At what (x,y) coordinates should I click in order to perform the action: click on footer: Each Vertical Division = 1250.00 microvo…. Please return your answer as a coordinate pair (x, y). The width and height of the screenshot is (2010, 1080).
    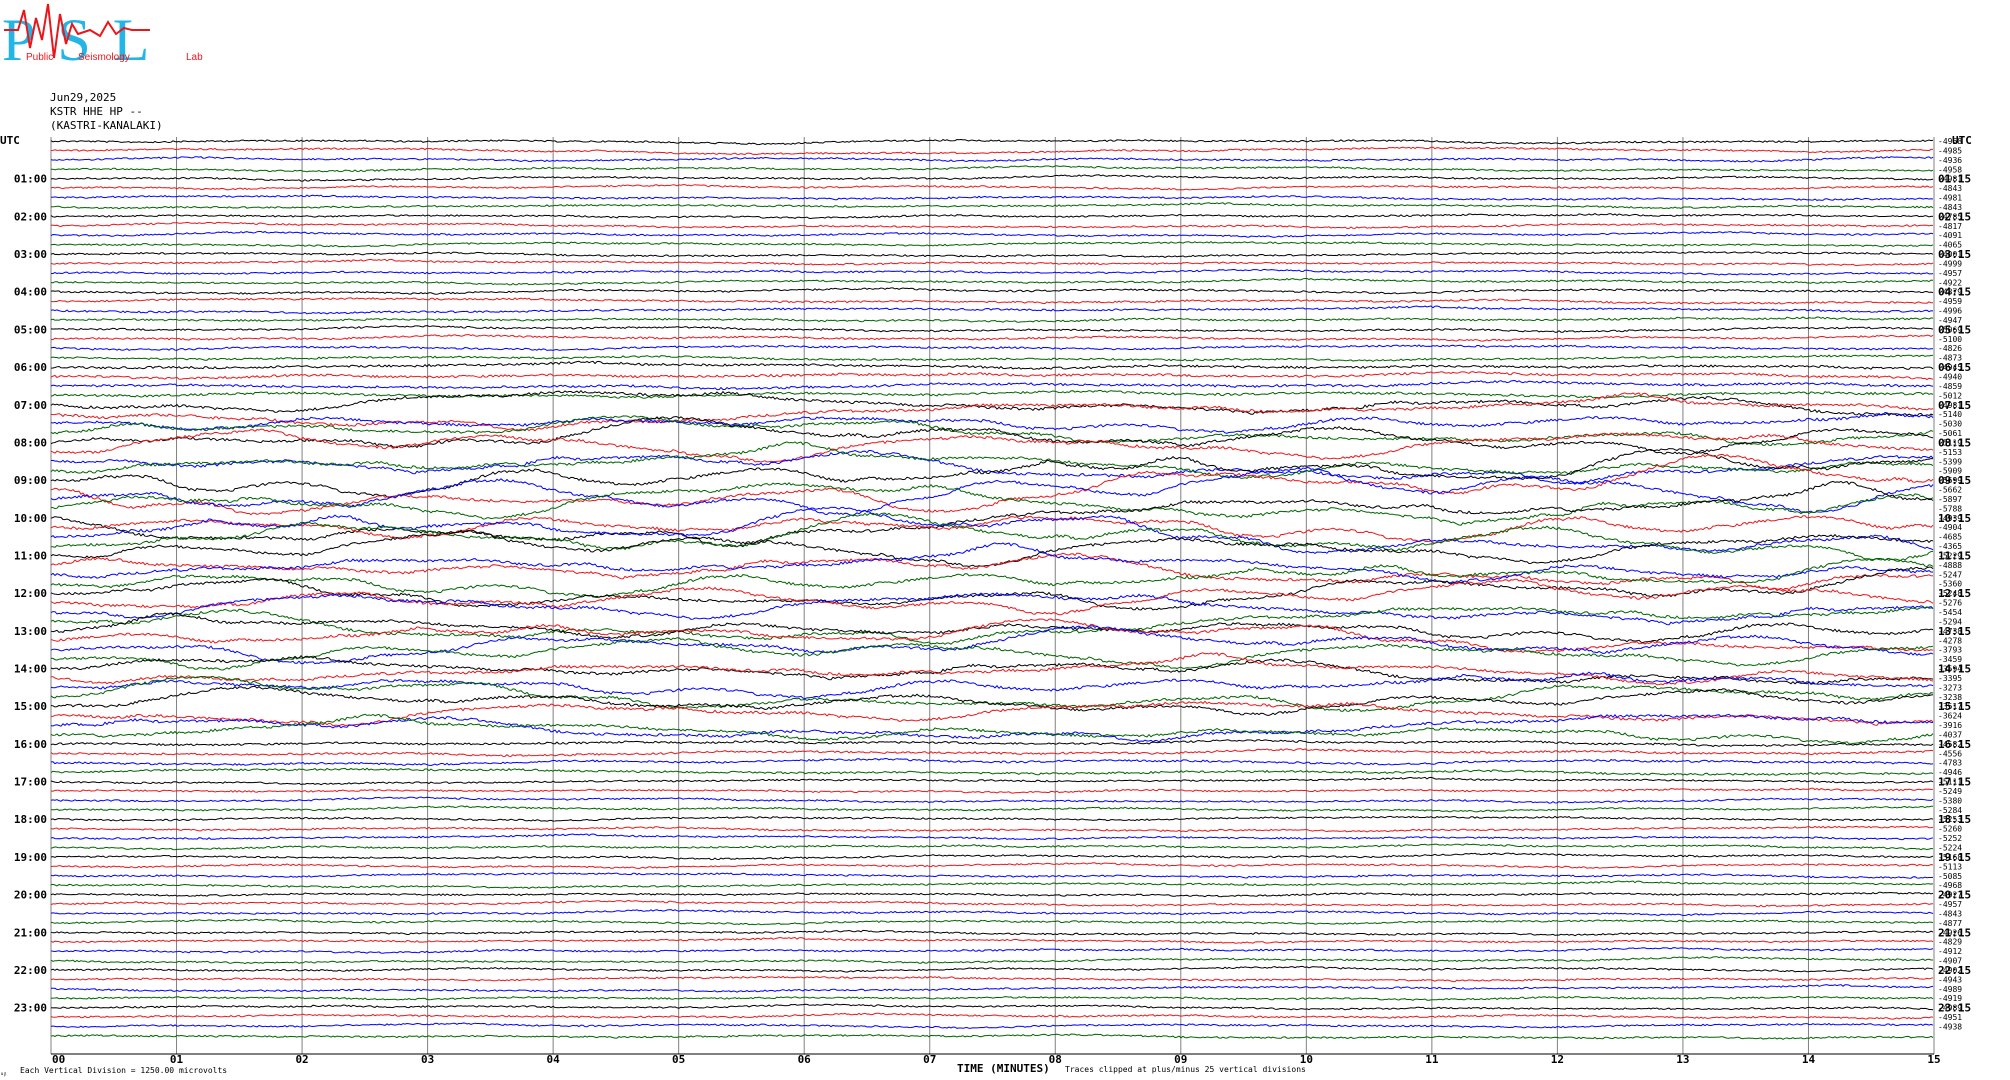
    Looking at the image, I should click on (653, 1069).